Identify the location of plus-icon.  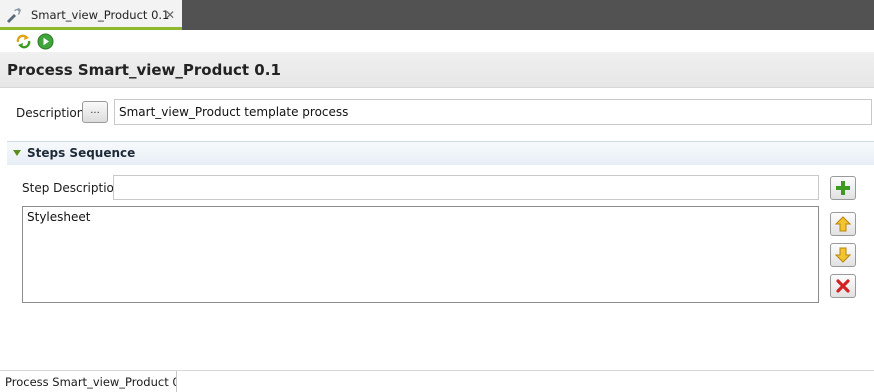
(843, 188).